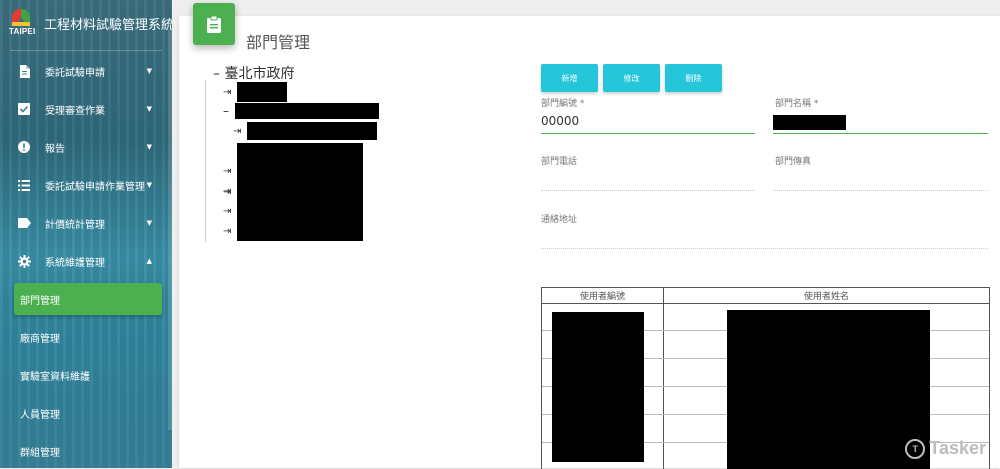 The width and height of the screenshot is (1000, 469). I want to click on redacted-user-names, so click(828, 389).